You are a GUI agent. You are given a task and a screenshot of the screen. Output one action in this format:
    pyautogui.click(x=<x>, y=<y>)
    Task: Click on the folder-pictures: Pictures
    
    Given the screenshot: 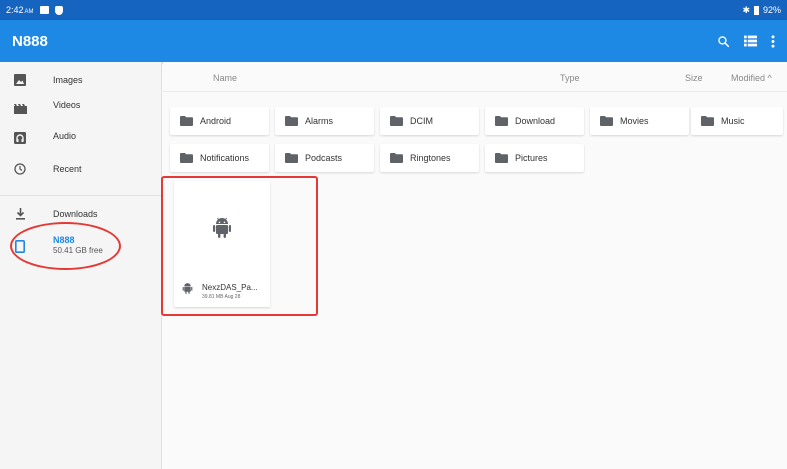 What is the action you would take?
    pyautogui.click(x=534, y=158)
    